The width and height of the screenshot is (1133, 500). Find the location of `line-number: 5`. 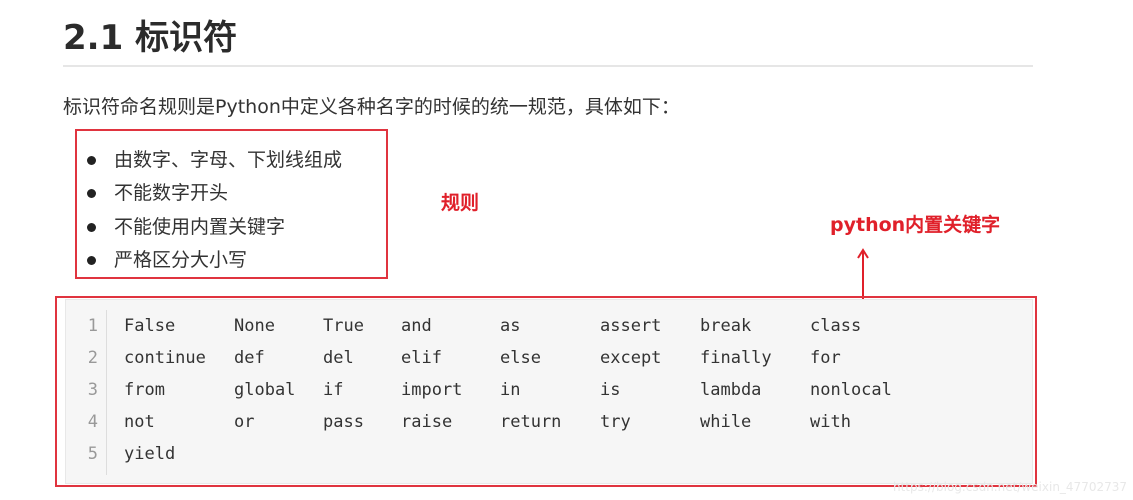

line-number: 5 is located at coordinates (92, 454).